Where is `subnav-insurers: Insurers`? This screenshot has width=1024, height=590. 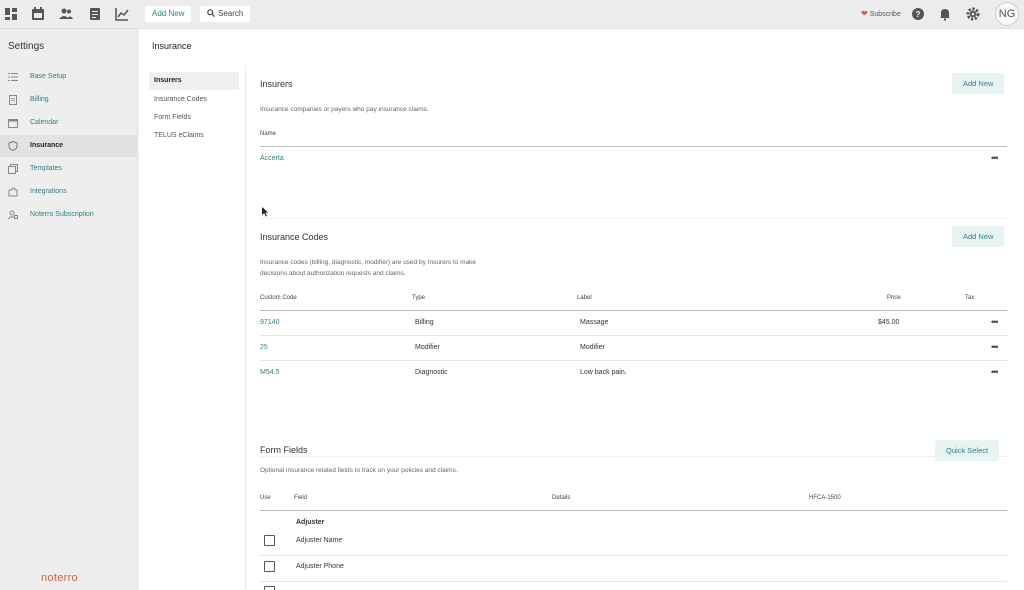 subnav-insurers: Insurers is located at coordinates (194, 81).